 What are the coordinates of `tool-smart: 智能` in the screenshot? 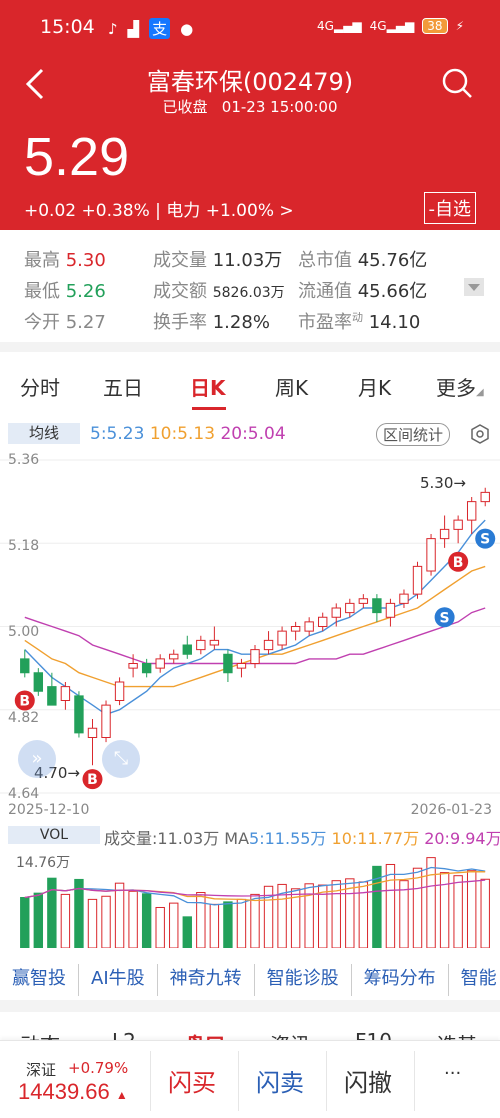 It's located at (474, 980).